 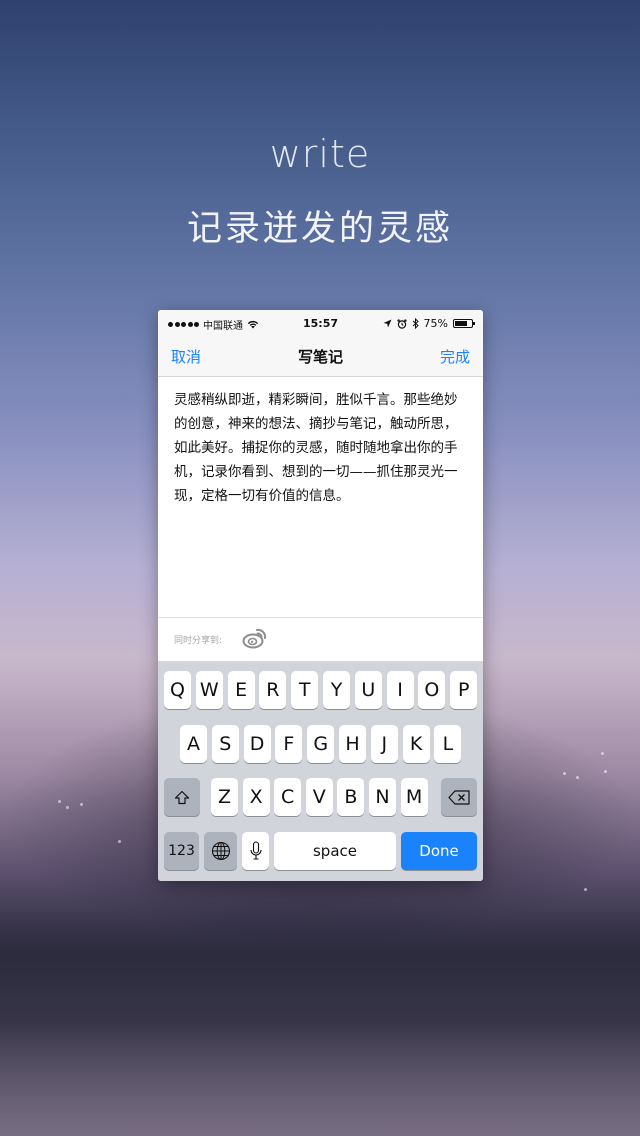 I want to click on globe-key, so click(x=220, y=851).